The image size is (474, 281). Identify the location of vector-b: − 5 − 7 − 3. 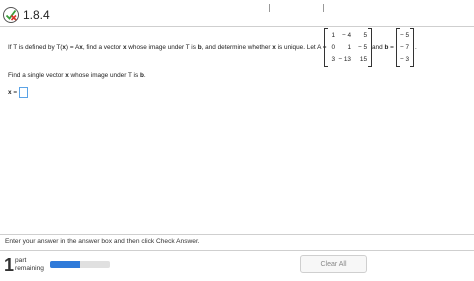
(405, 47).